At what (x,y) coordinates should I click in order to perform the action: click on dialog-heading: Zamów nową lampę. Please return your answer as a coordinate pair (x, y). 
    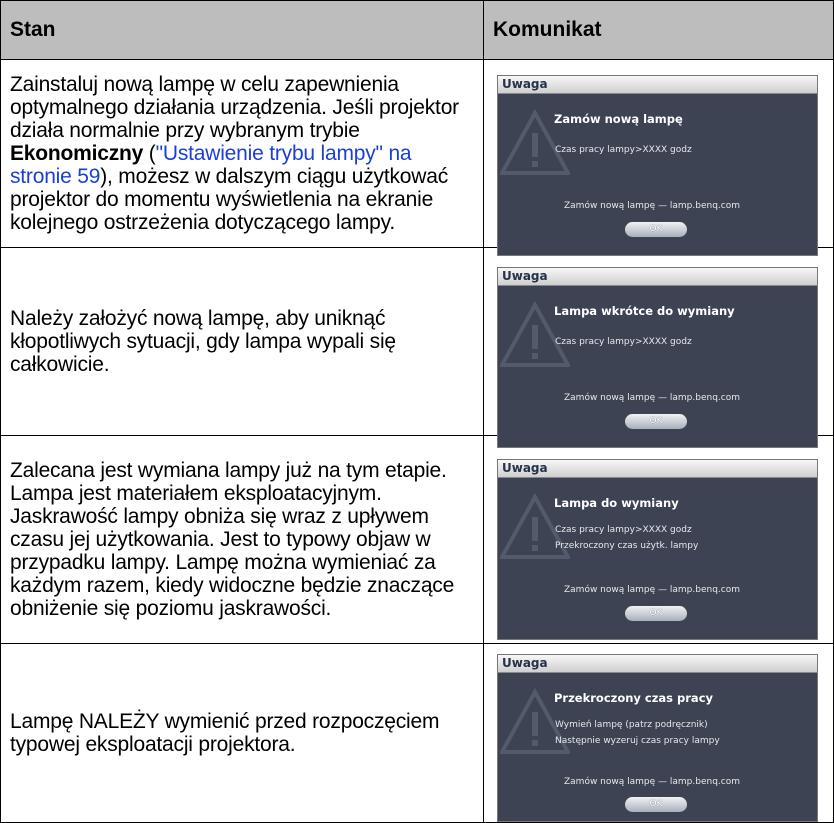
    Looking at the image, I should click on (618, 119).